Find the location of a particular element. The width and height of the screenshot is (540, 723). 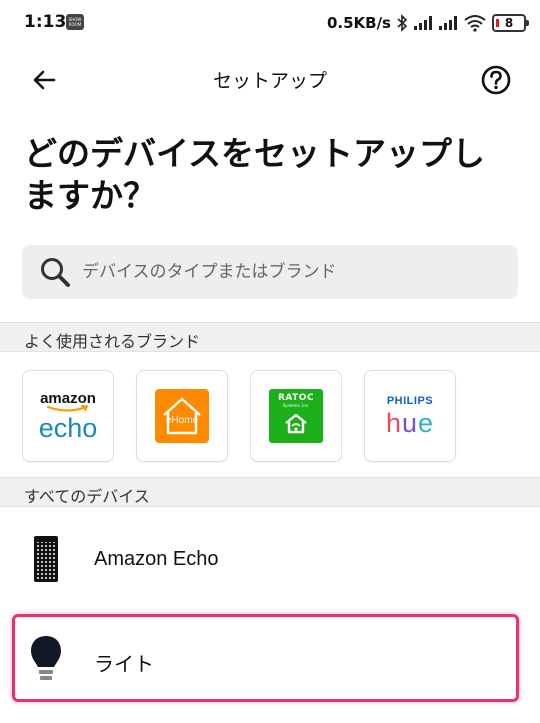

brand-tile-amazon-echo: amazon echo is located at coordinates (68, 416).